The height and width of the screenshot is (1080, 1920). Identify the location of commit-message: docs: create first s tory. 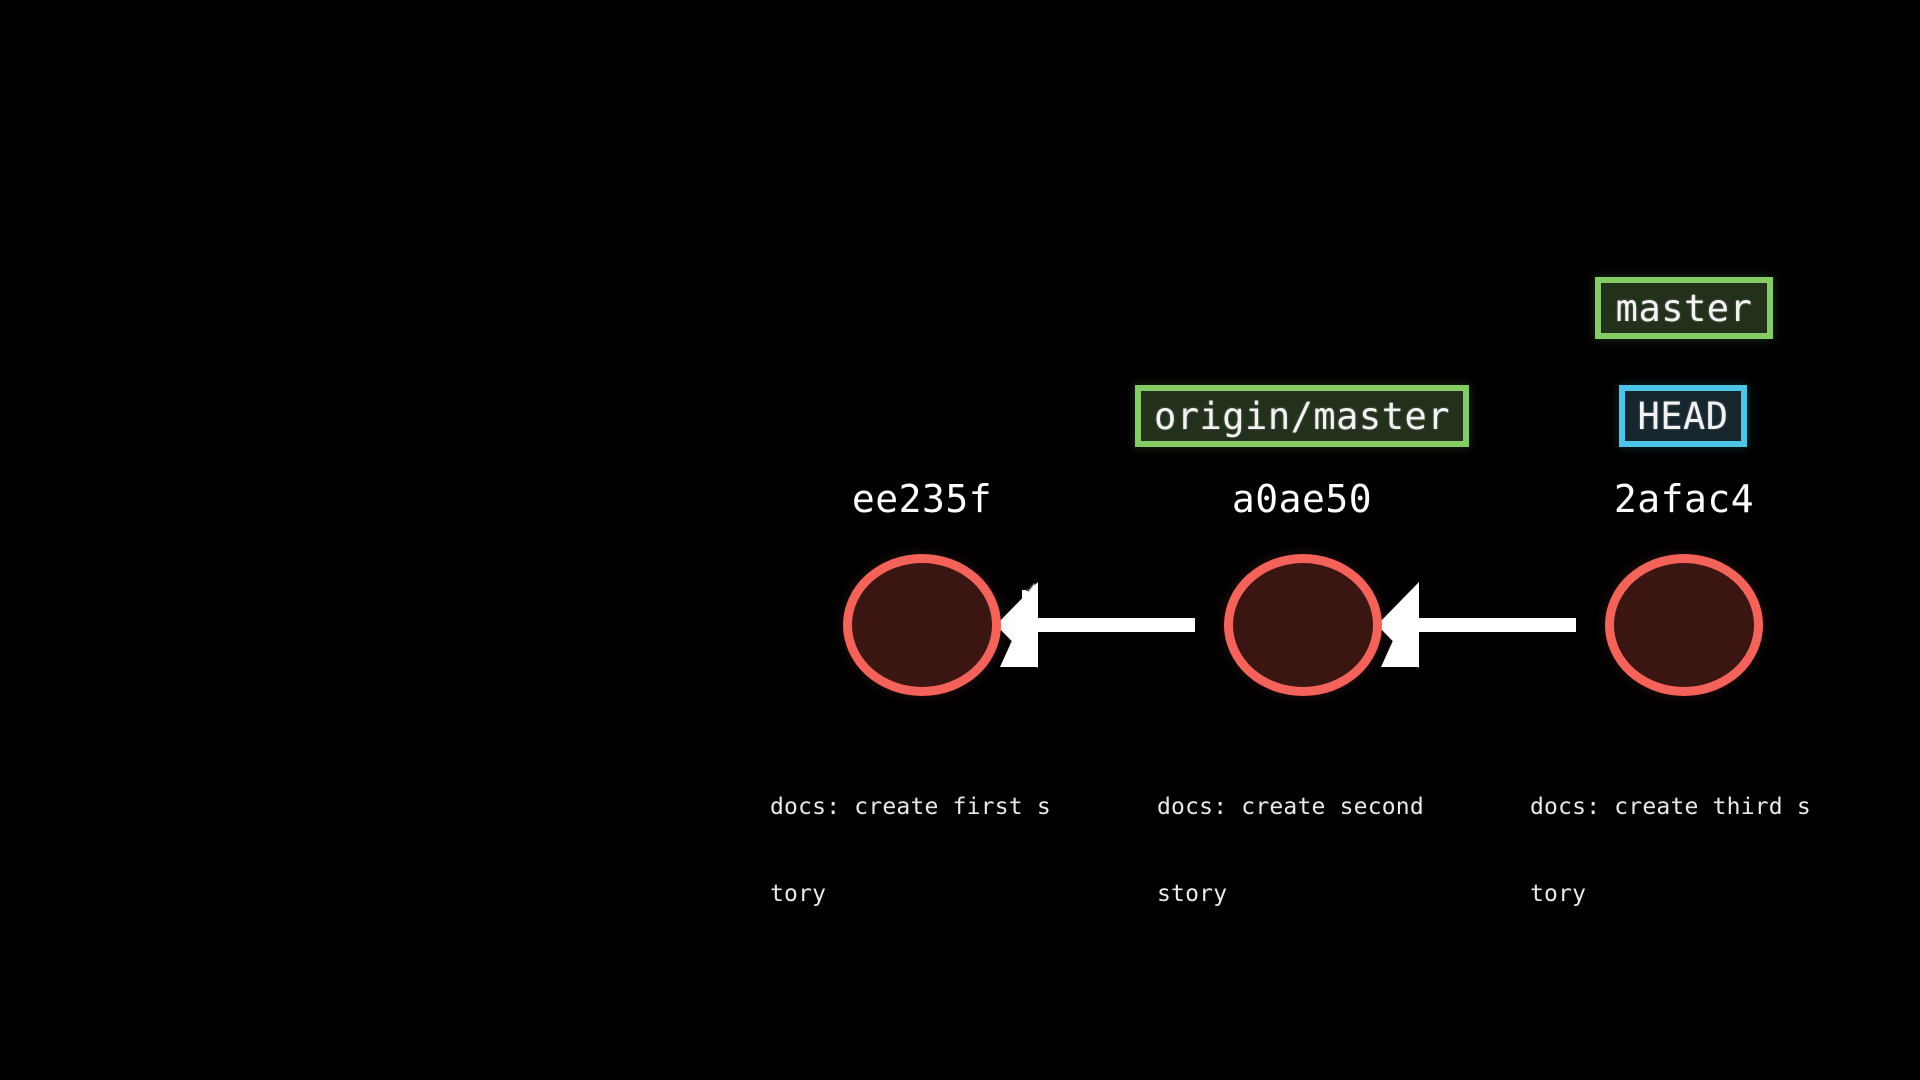
(910, 836).